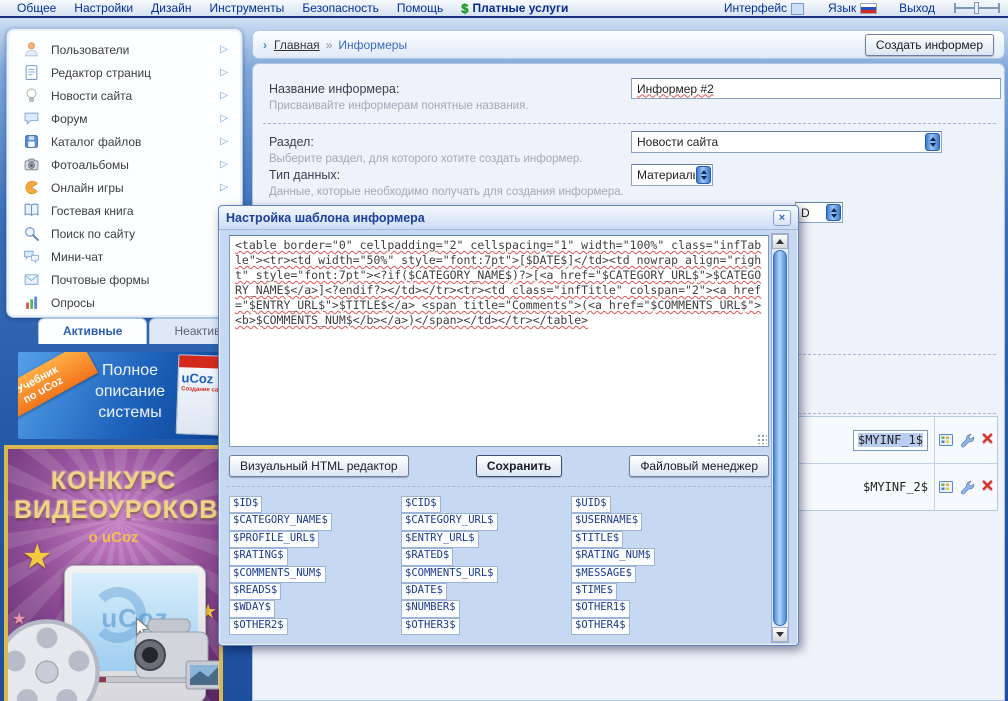 The width and height of the screenshot is (1008, 701). Describe the element at coordinates (465, 8) in the screenshot. I see `dollar-icon: $` at that location.